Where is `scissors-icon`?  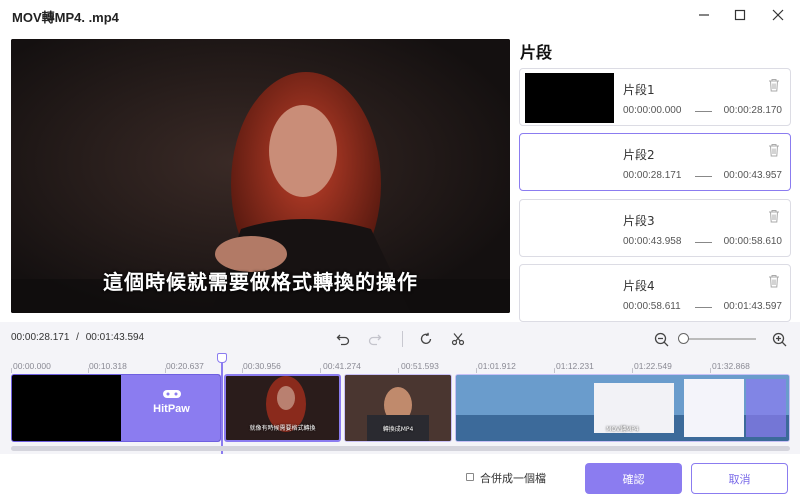
scissors-icon is located at coordinates (458, 339).